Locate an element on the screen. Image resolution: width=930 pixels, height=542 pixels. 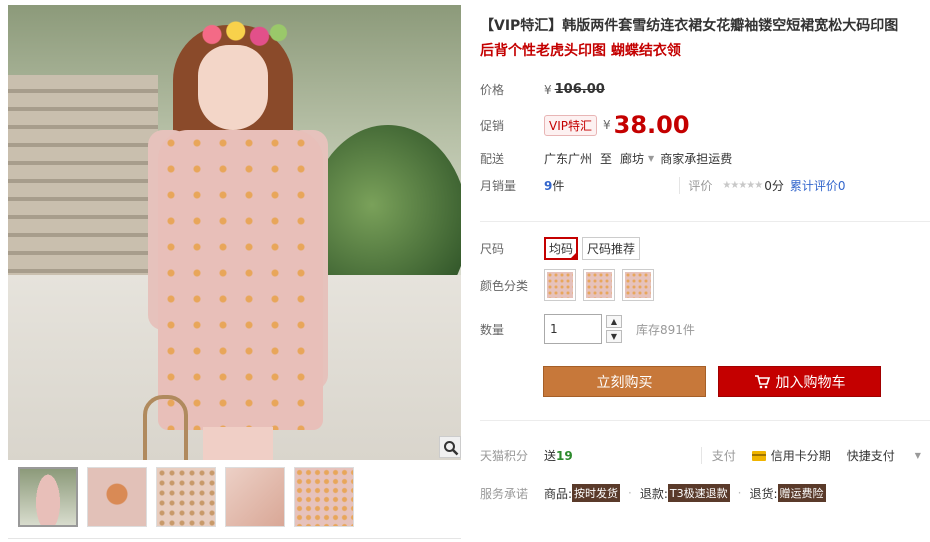
price-row: 价格 ¥ 106.00 is located at coordinates (542, 89).